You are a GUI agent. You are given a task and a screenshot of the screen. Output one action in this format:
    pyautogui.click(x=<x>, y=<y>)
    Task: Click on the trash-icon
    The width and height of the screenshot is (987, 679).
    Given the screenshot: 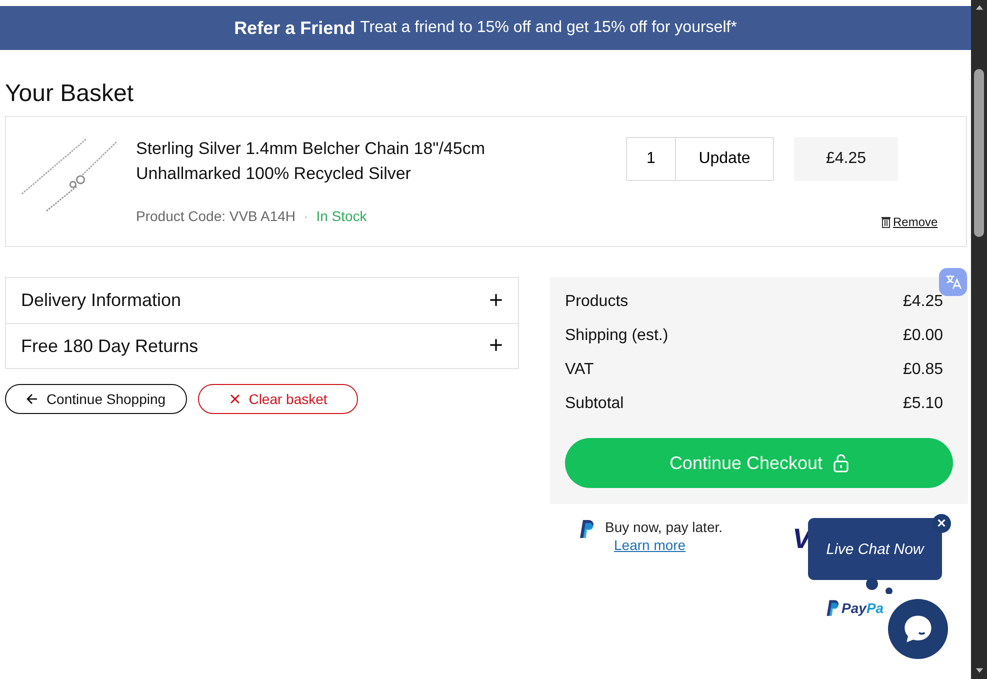 What is the action you would take?
    pyautogui.click(x=886, y=222)
    